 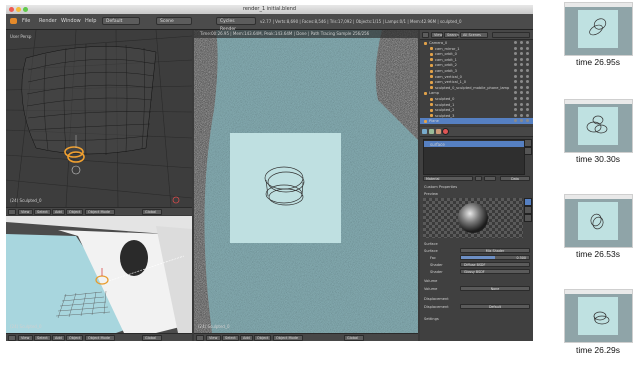 I want to click on outliner-item: Plane, so click(x=476, y=121).